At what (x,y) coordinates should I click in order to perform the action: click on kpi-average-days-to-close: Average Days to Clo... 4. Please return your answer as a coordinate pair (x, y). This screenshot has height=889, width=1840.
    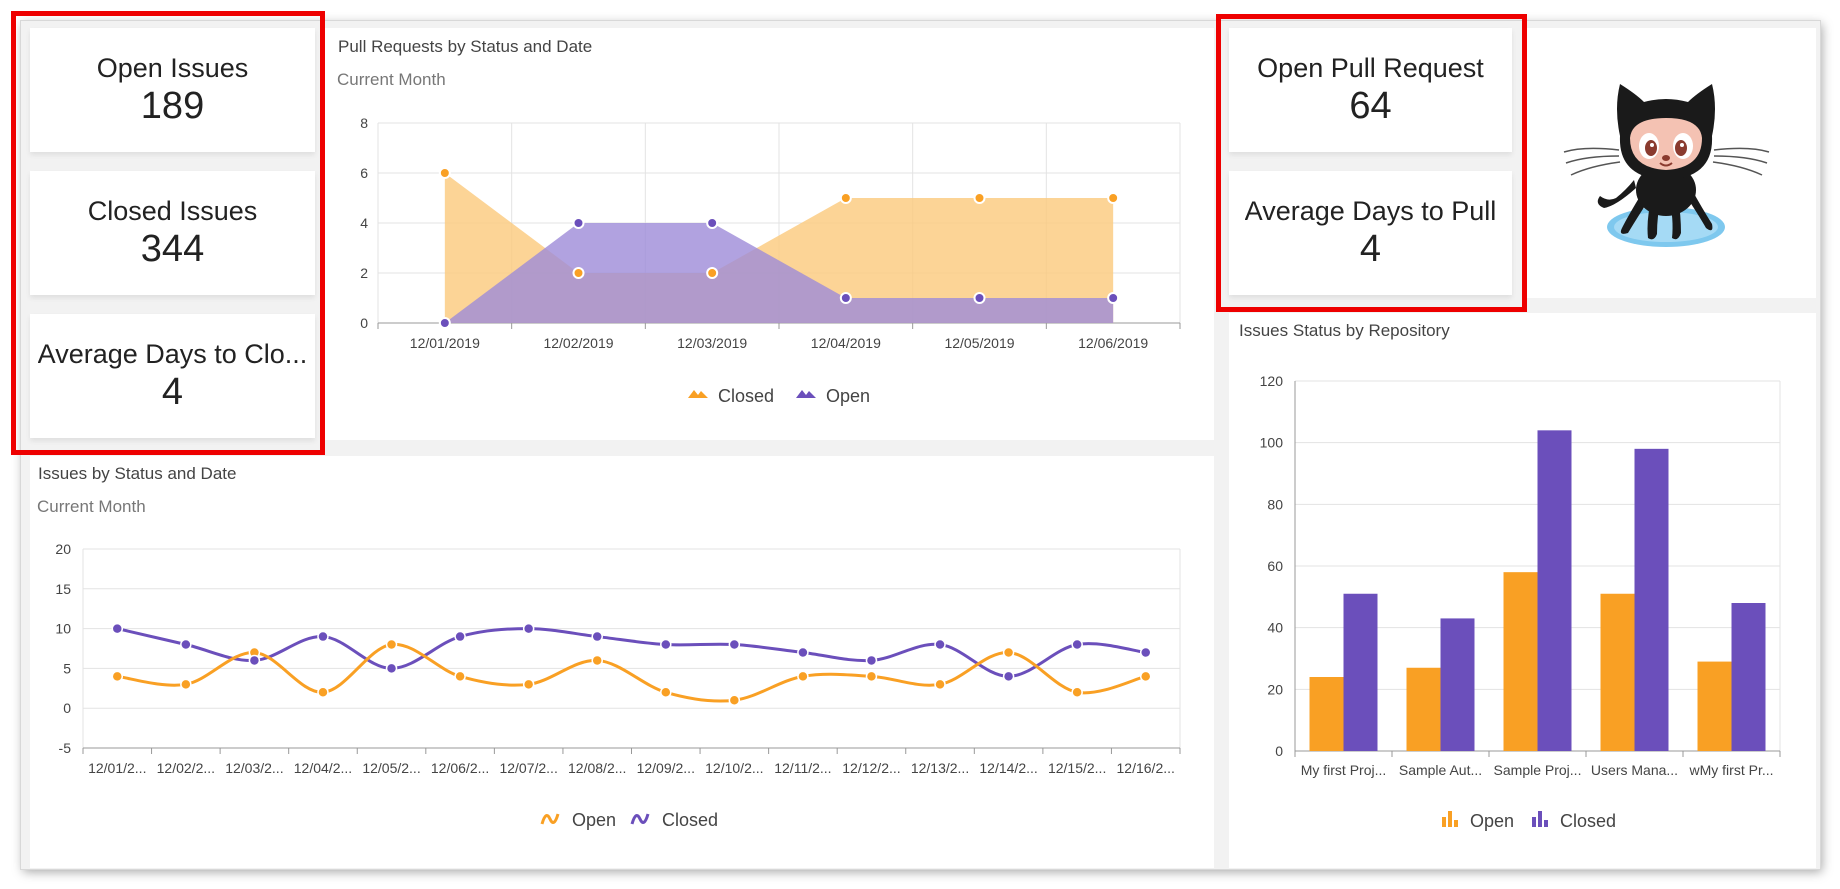
    Looking at the image, I should click on (172, 376).